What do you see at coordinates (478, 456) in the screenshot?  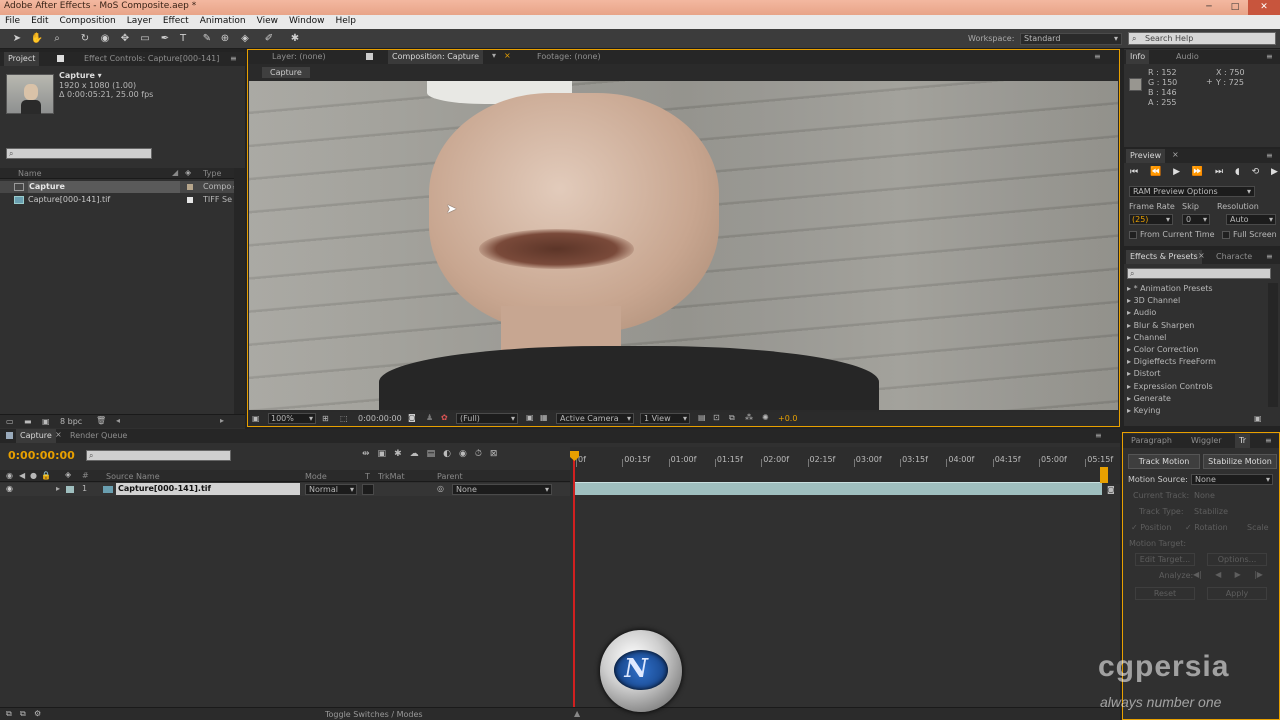 I see `brainstorm-icon: ⏱` at bounding box center [478, 456].